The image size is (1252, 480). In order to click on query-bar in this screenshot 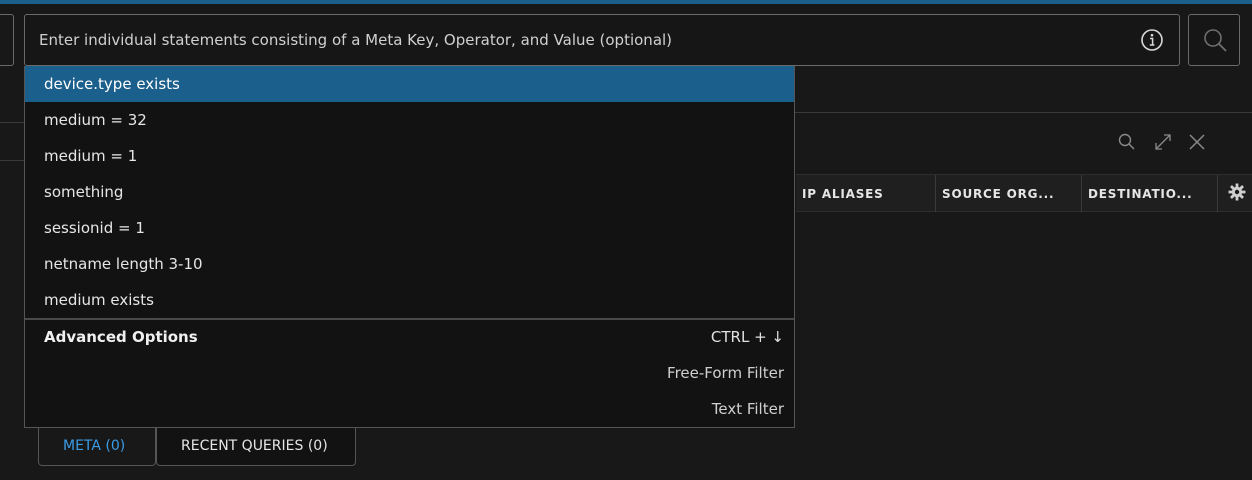, I will do `click(602, 40)`.